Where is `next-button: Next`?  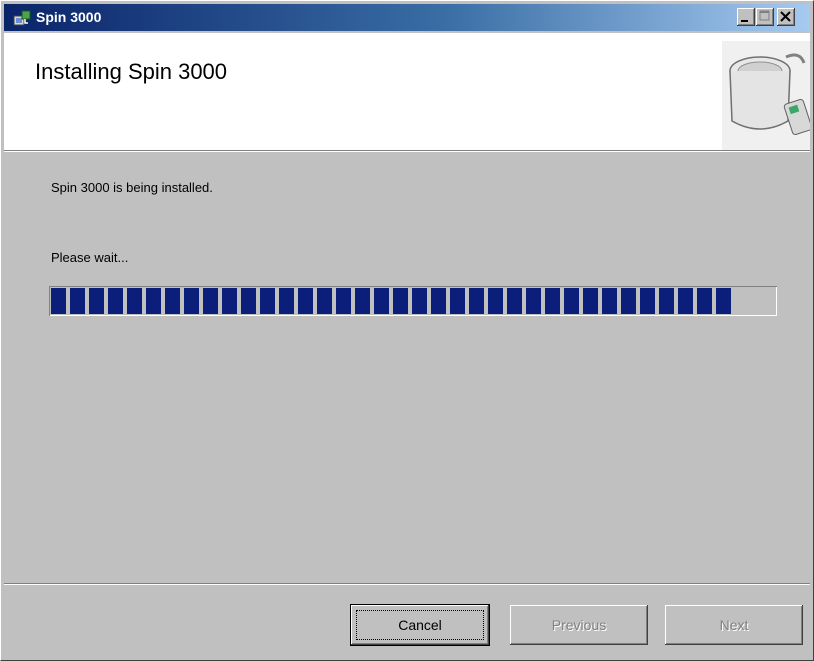
next-button: Next is located at coordinates (734, 625).